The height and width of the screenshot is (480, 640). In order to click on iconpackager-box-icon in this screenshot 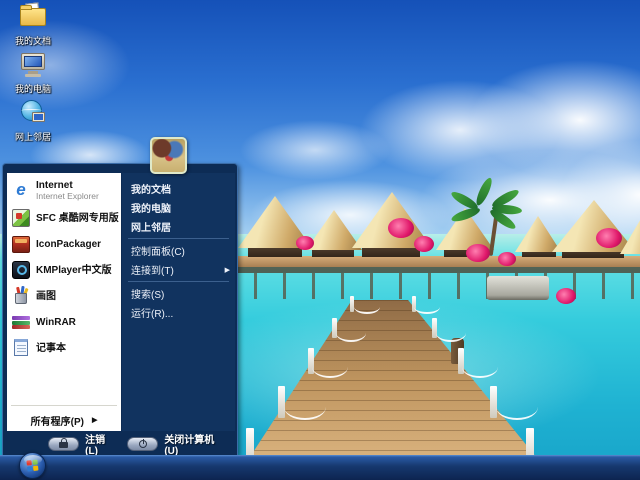, I will do `click(21, 244)`.